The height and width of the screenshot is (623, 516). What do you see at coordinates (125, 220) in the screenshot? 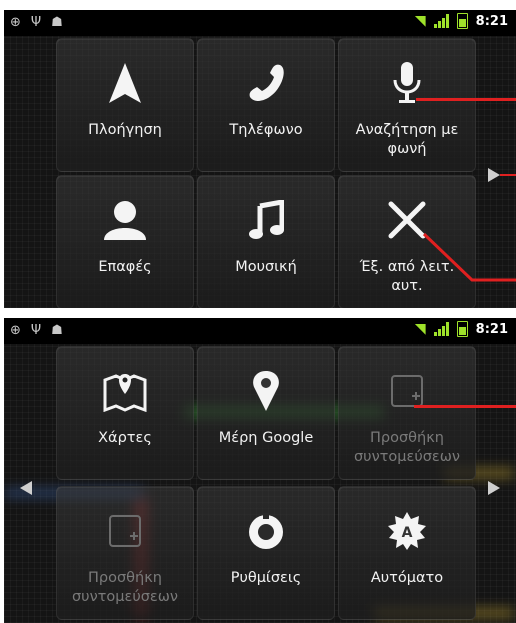
I see `contact-person-icon` at bounding box center [125, 220].